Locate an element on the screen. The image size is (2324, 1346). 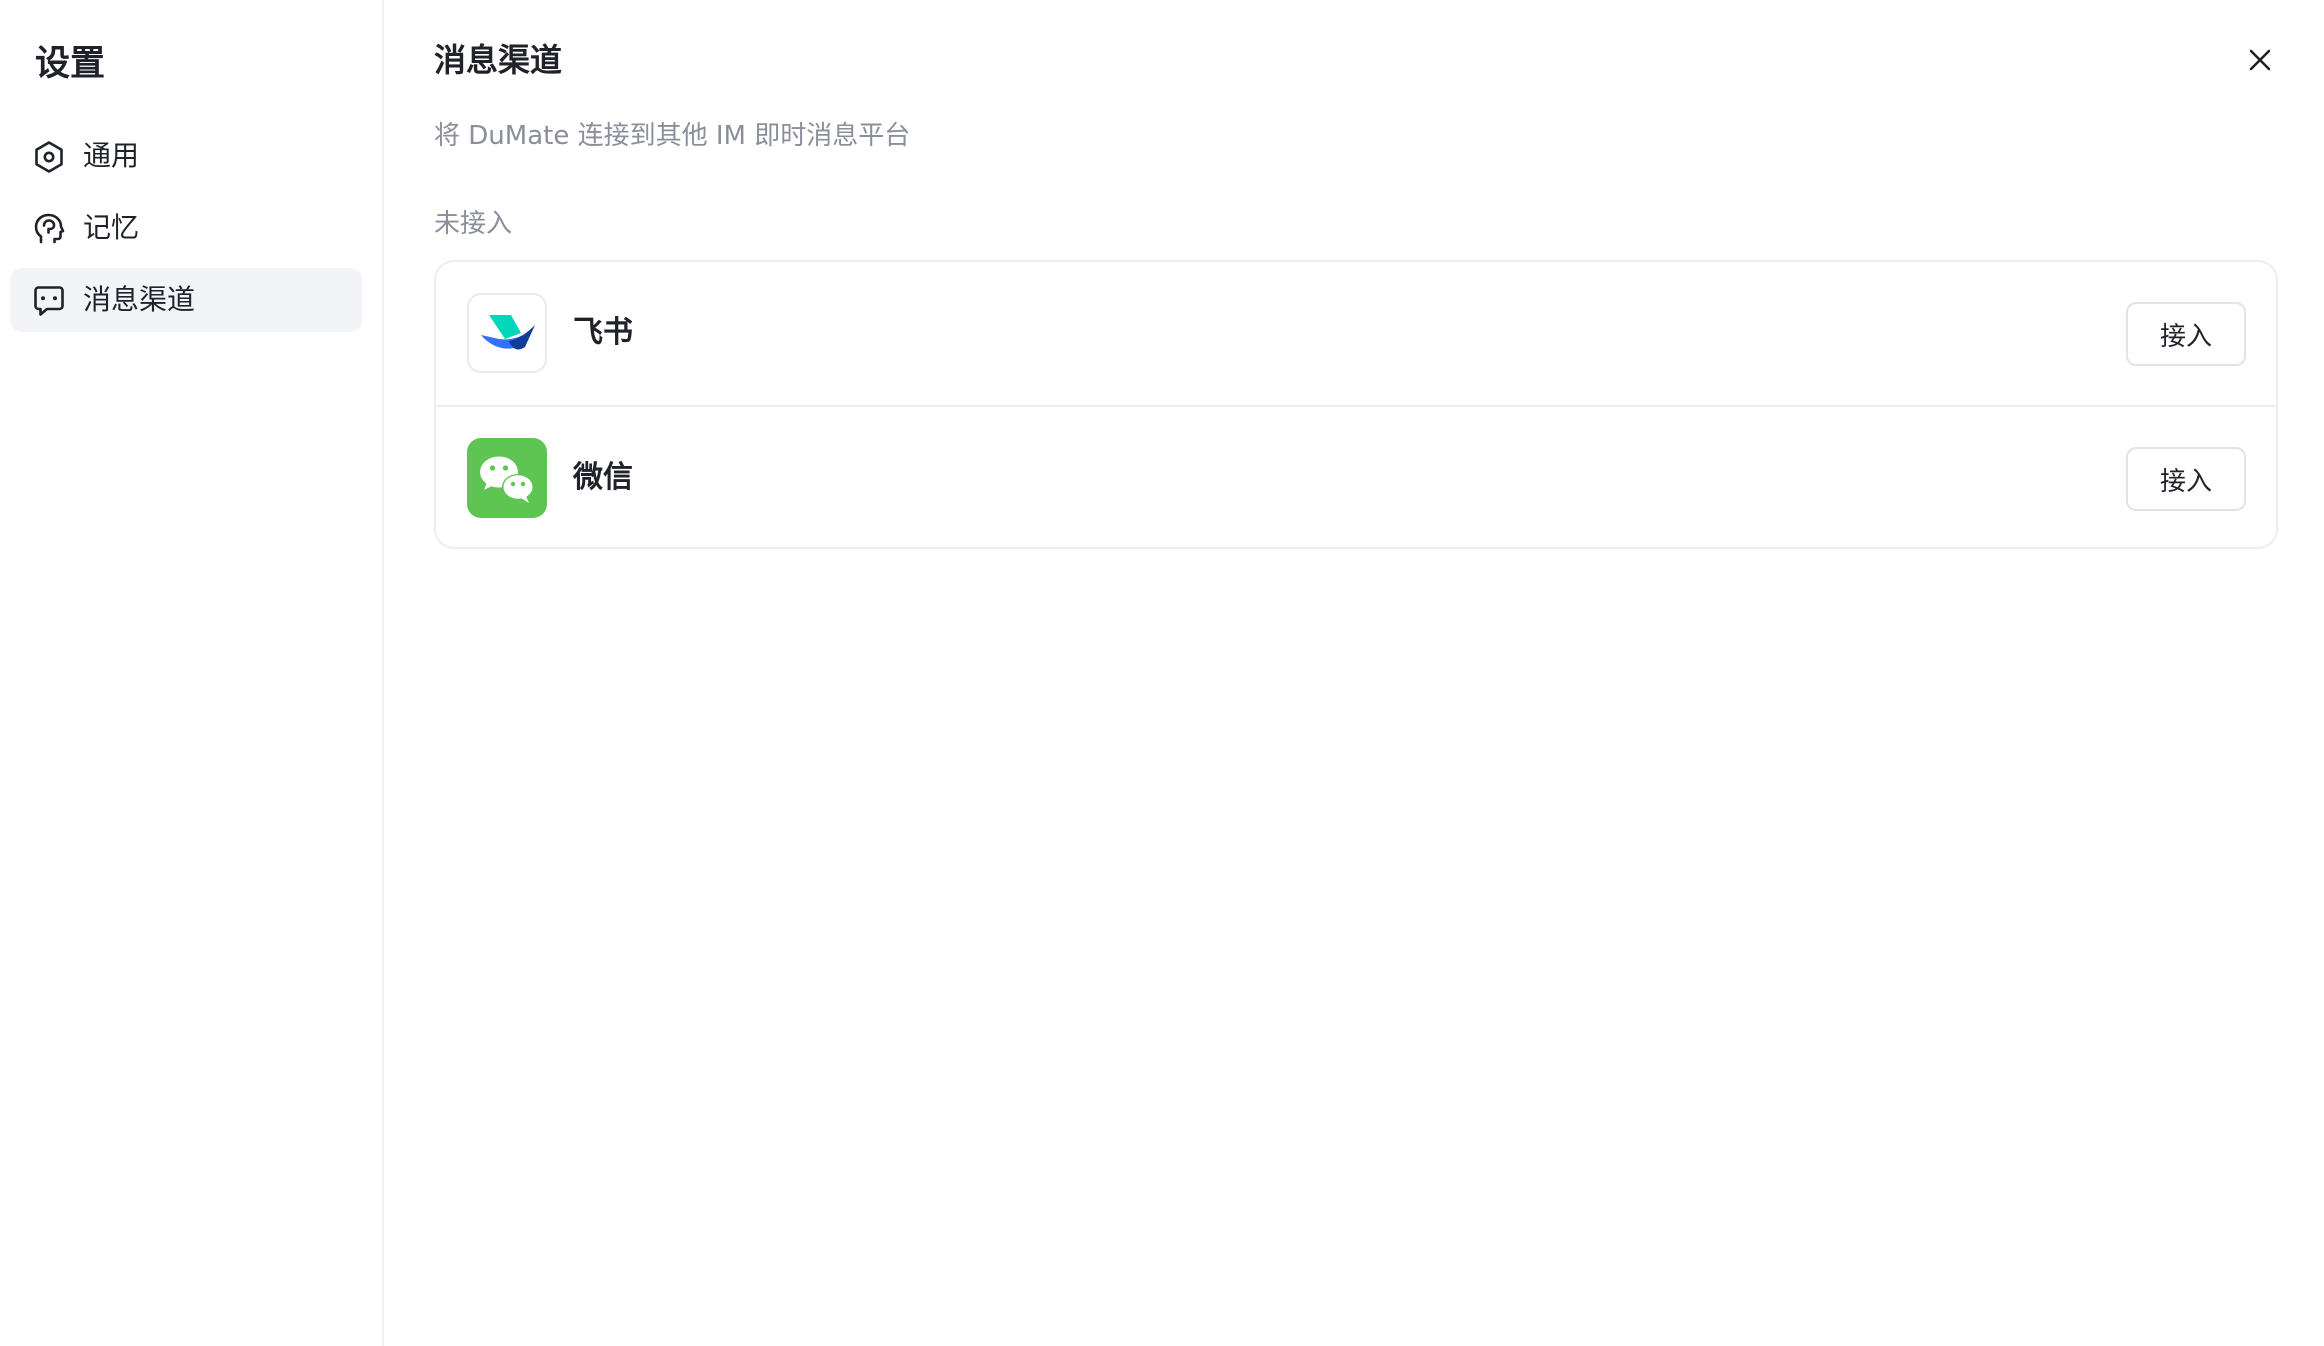
page-subtitle: 将 DuMate 连接到其他 IM 即时消息平台 is located at coordinates (672, 136).